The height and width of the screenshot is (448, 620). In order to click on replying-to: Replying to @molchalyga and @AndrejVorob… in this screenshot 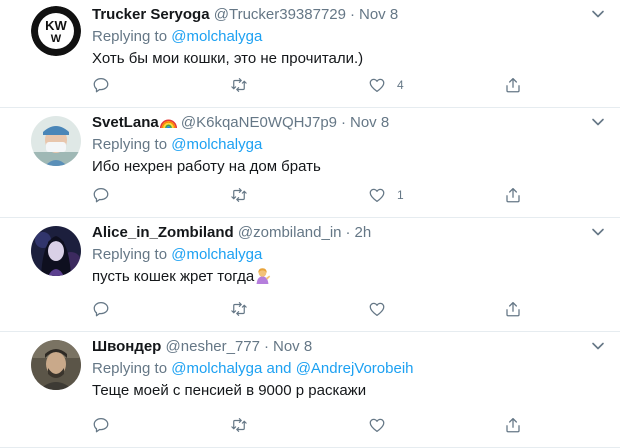, I will do `click(346, 369)`.